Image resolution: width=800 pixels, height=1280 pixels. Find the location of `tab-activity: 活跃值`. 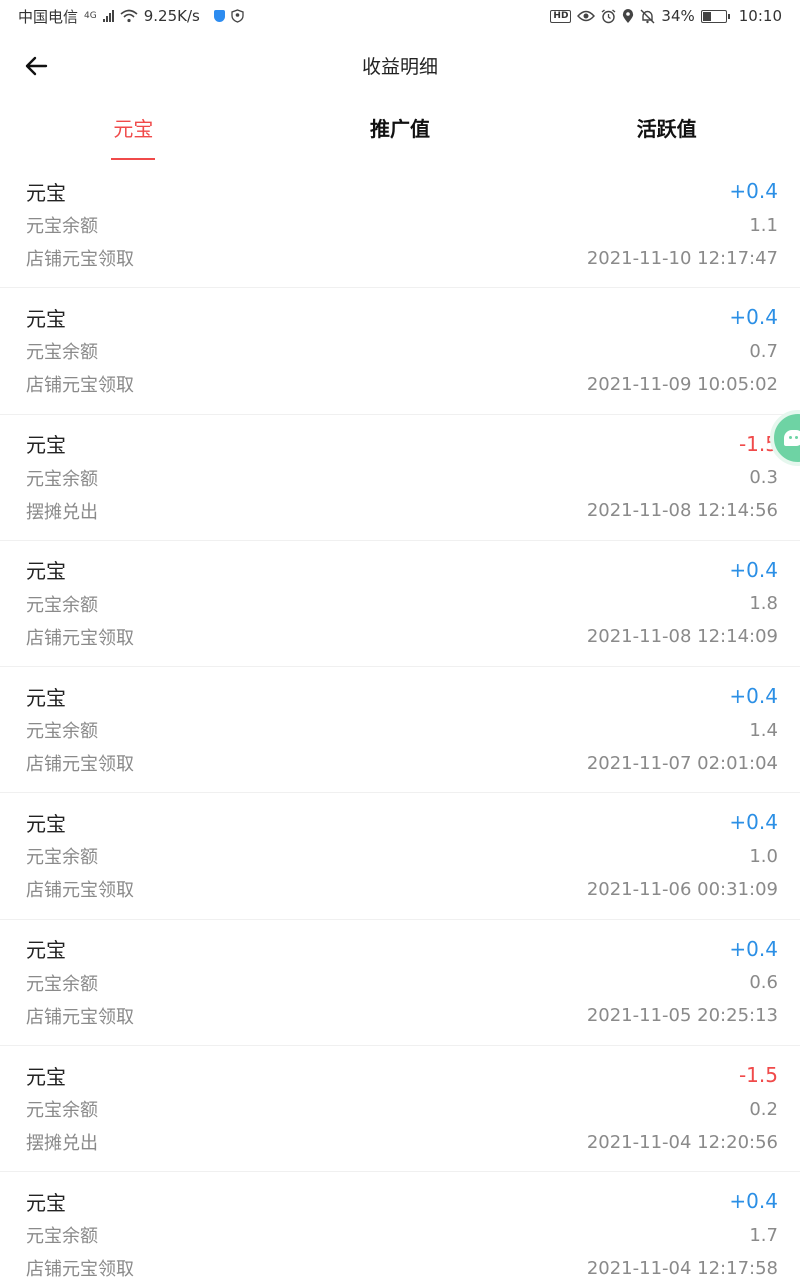

tab-activity: 活跃值 is located at coordinates (666, 130).